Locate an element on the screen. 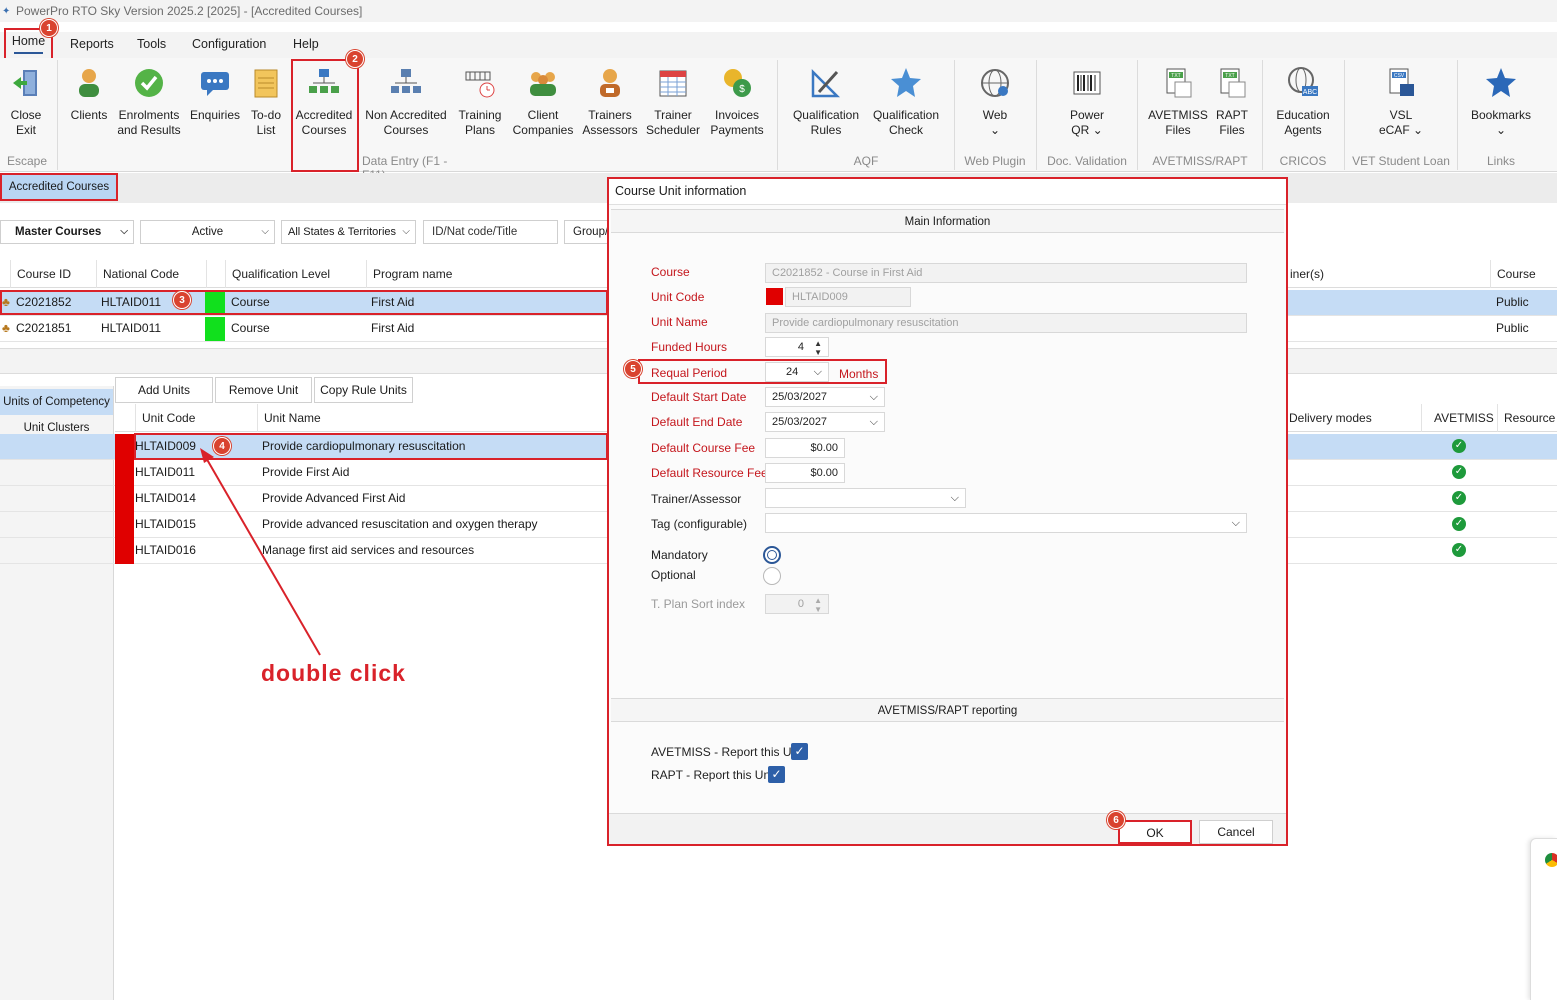 This screenshot has width=1557, height=1000. highlight-unit-row is located at coordinates (371, 446).